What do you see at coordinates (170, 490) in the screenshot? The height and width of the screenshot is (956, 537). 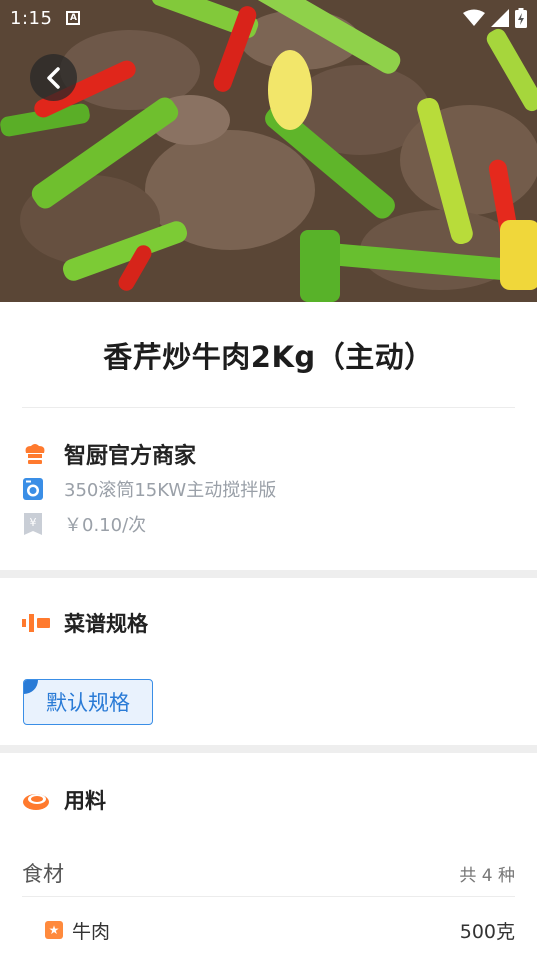 I see `device-model: 350滚筒15KW主动搅拌版` at bounding box center [170, 490].